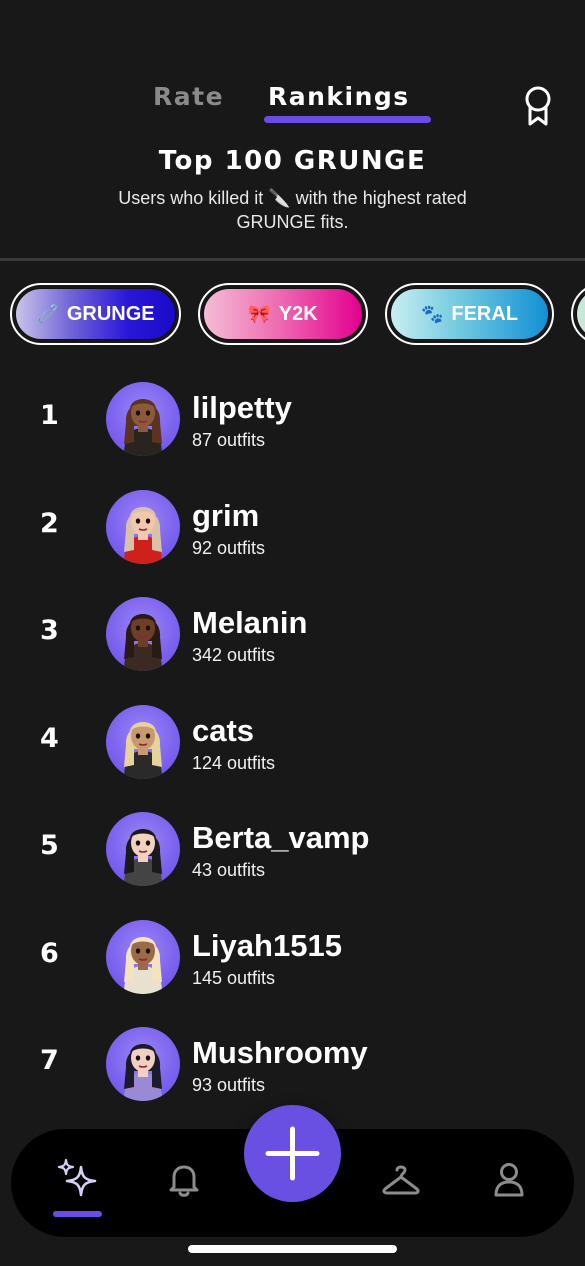 The width and height of the screenshot is (585, 1266). I want to click on category-pill-next, so click(578, 314).